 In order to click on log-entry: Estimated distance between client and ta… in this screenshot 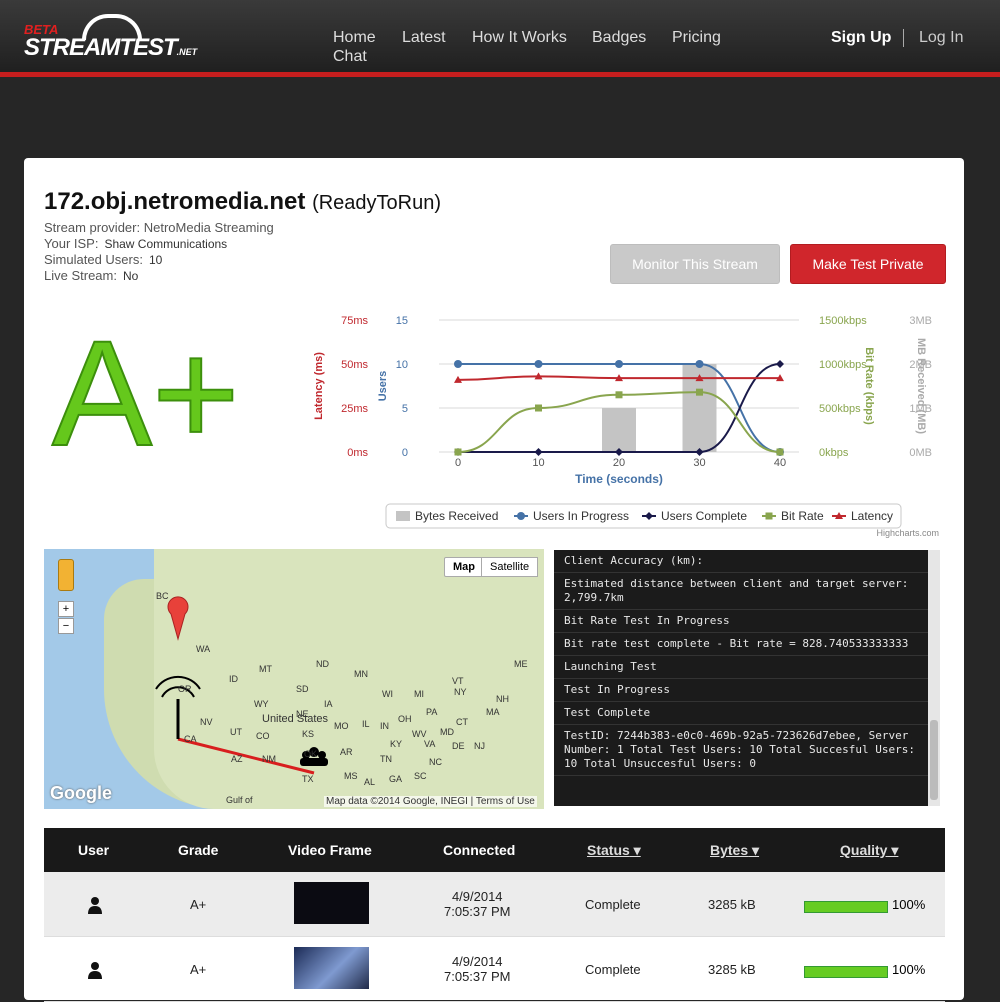, I will do `click(747, 591)`.